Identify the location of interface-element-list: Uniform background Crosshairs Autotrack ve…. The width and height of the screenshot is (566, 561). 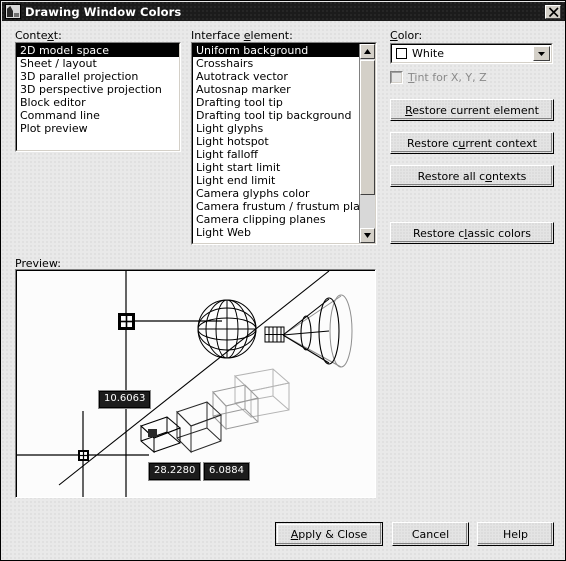
(283, 141).